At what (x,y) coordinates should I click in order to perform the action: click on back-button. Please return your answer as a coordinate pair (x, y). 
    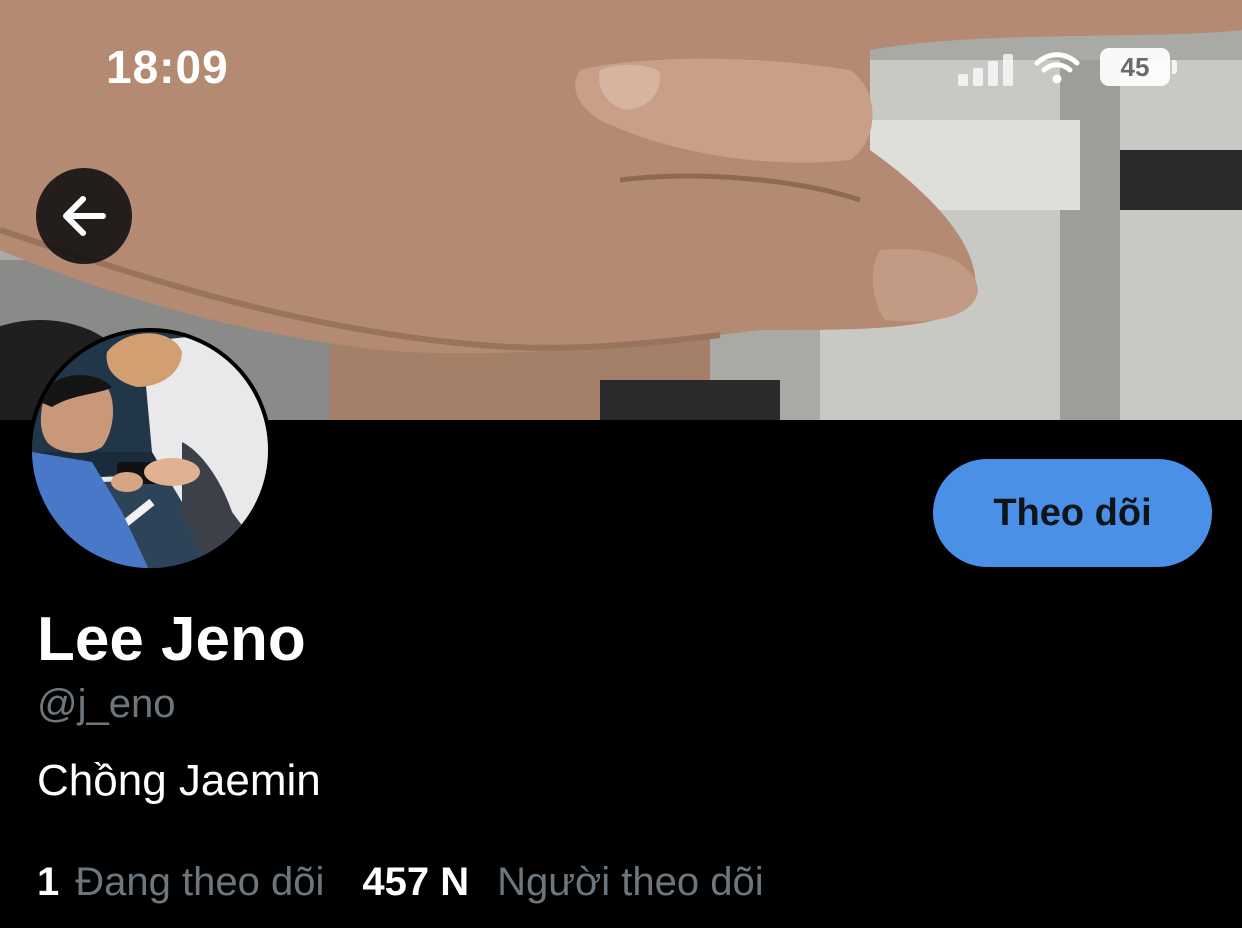
    Looking at the image, I should click on (84, 216).